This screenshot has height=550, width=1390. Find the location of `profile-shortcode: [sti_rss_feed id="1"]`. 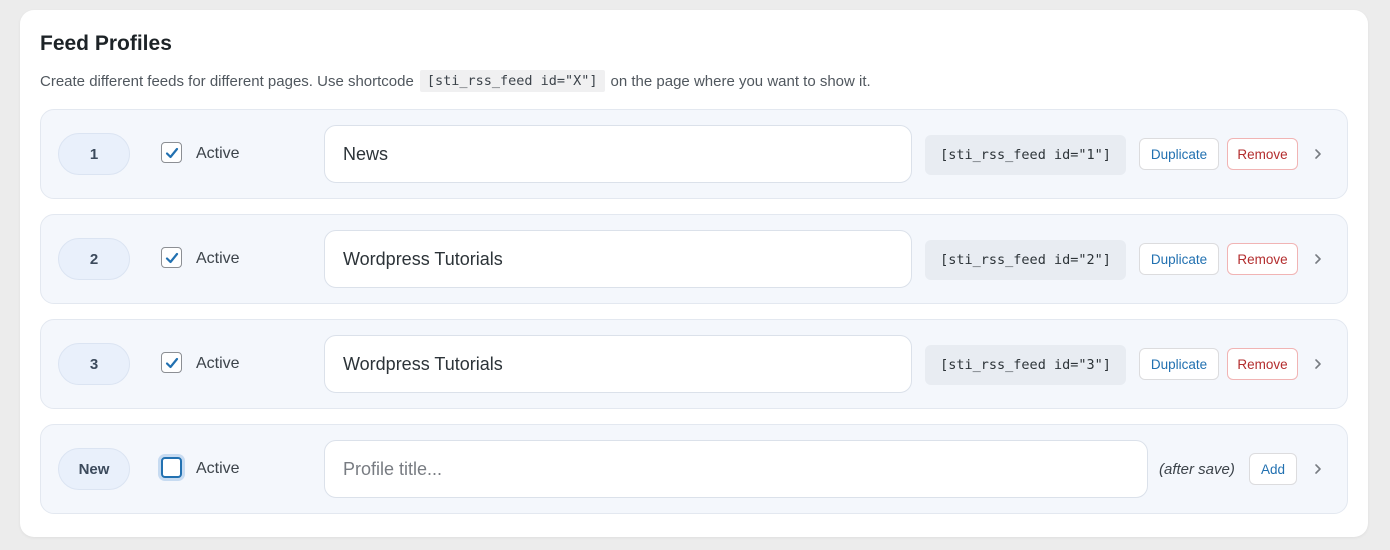

profile-shortcode: [sti_rss_feed id="1"] is located at coordinates (1025, 155).